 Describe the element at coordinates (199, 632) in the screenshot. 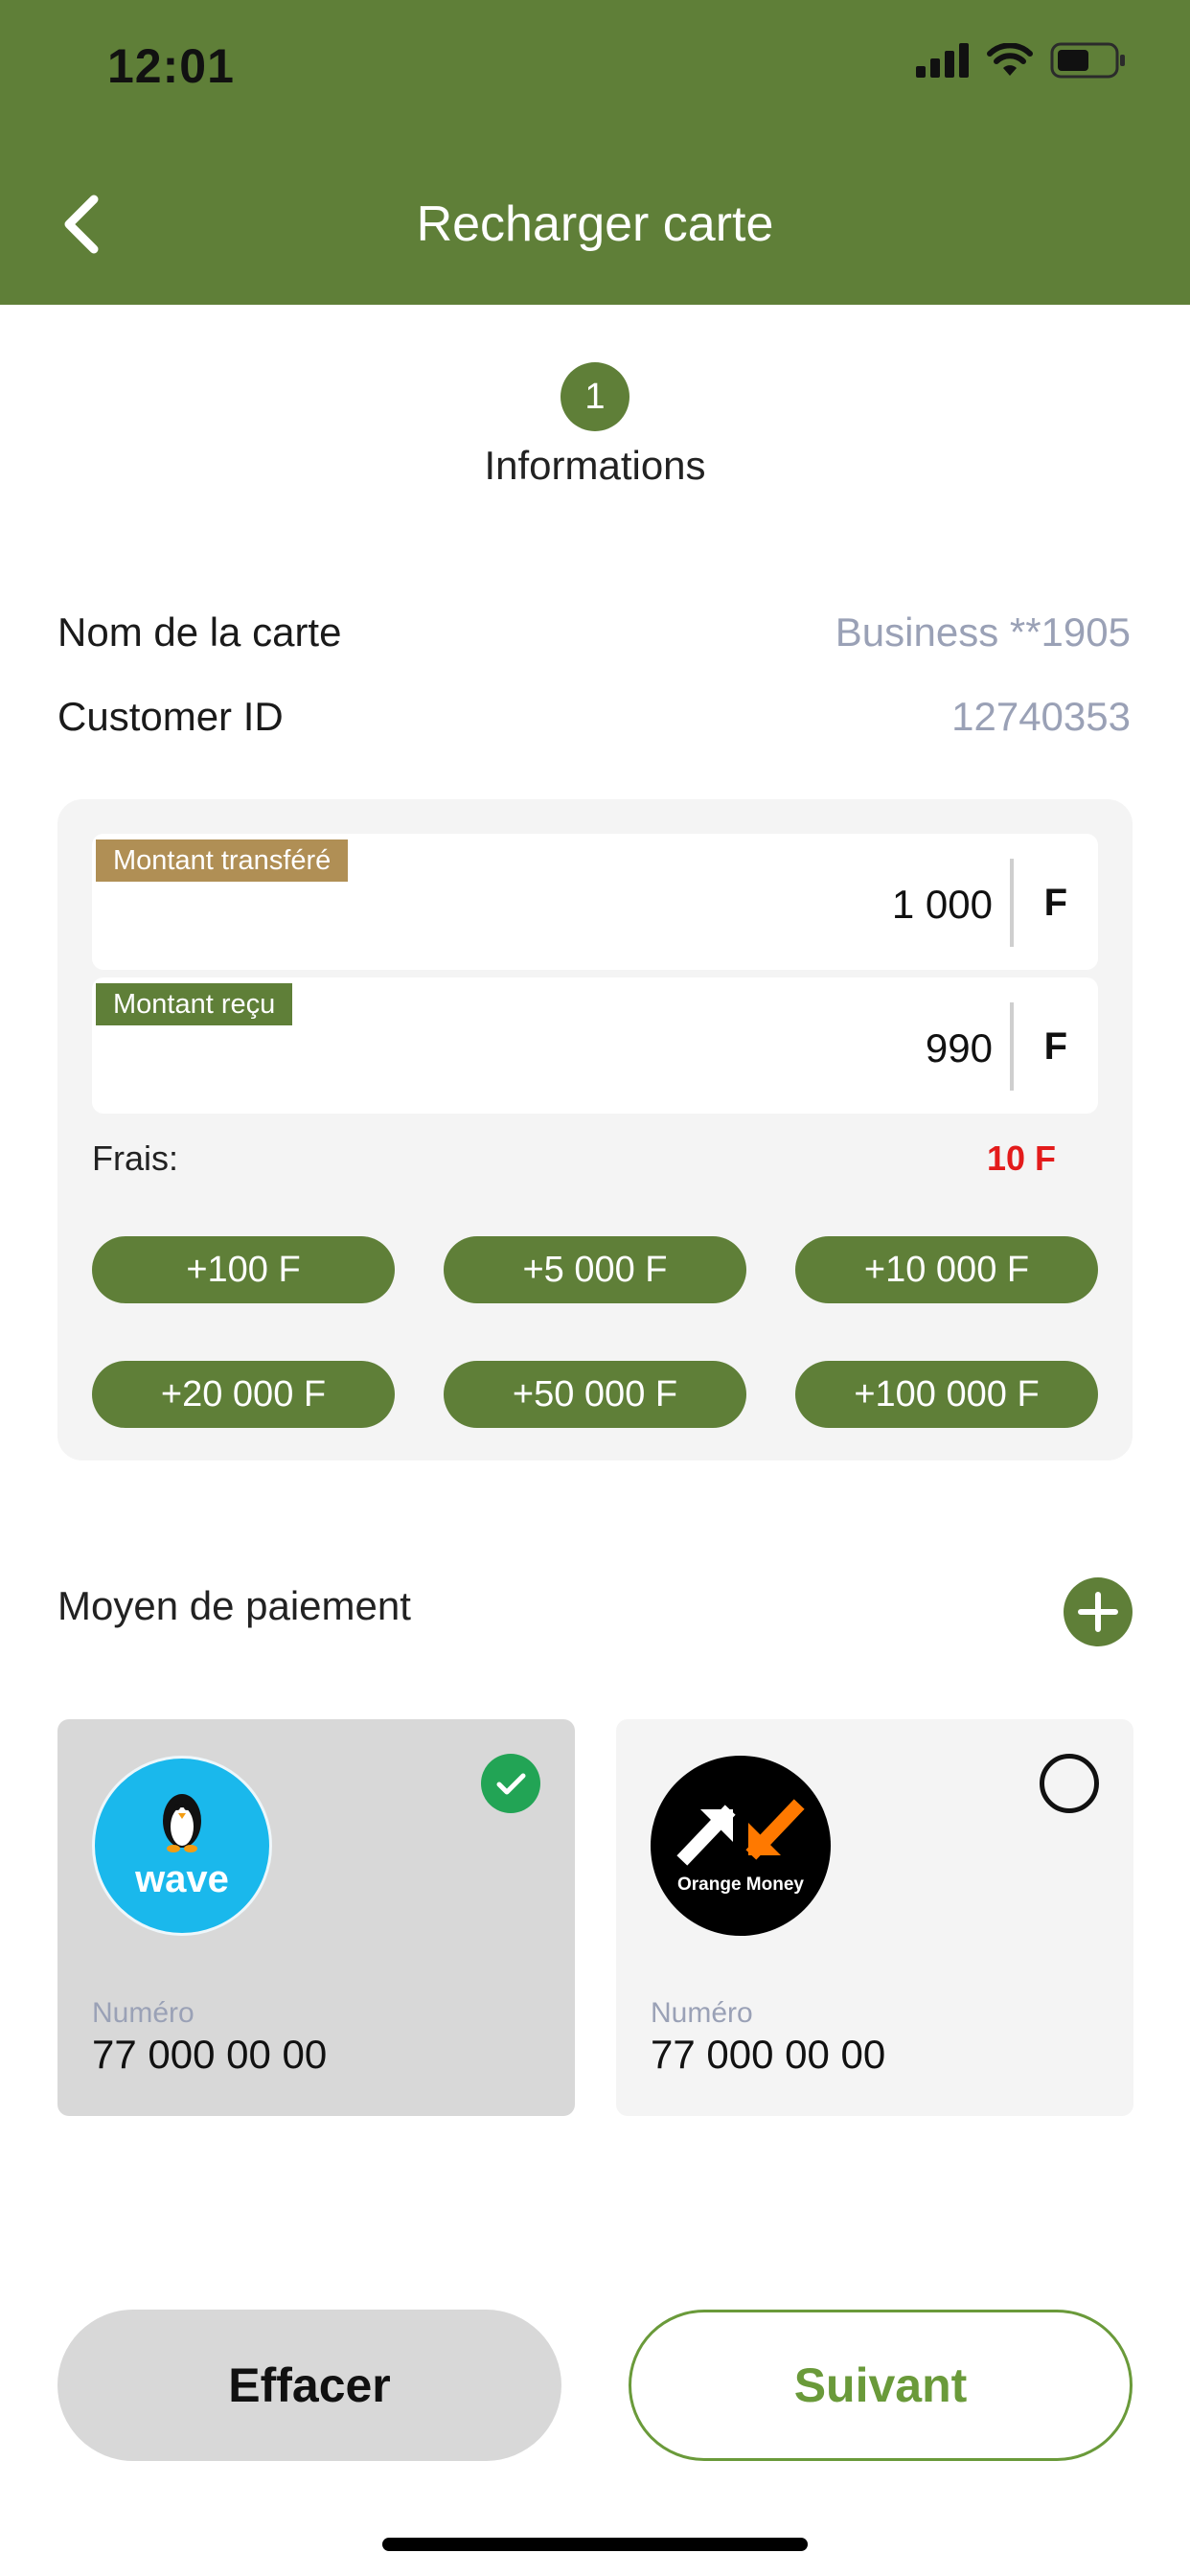

I see `card-name-label: Nom de la carte` at that location.